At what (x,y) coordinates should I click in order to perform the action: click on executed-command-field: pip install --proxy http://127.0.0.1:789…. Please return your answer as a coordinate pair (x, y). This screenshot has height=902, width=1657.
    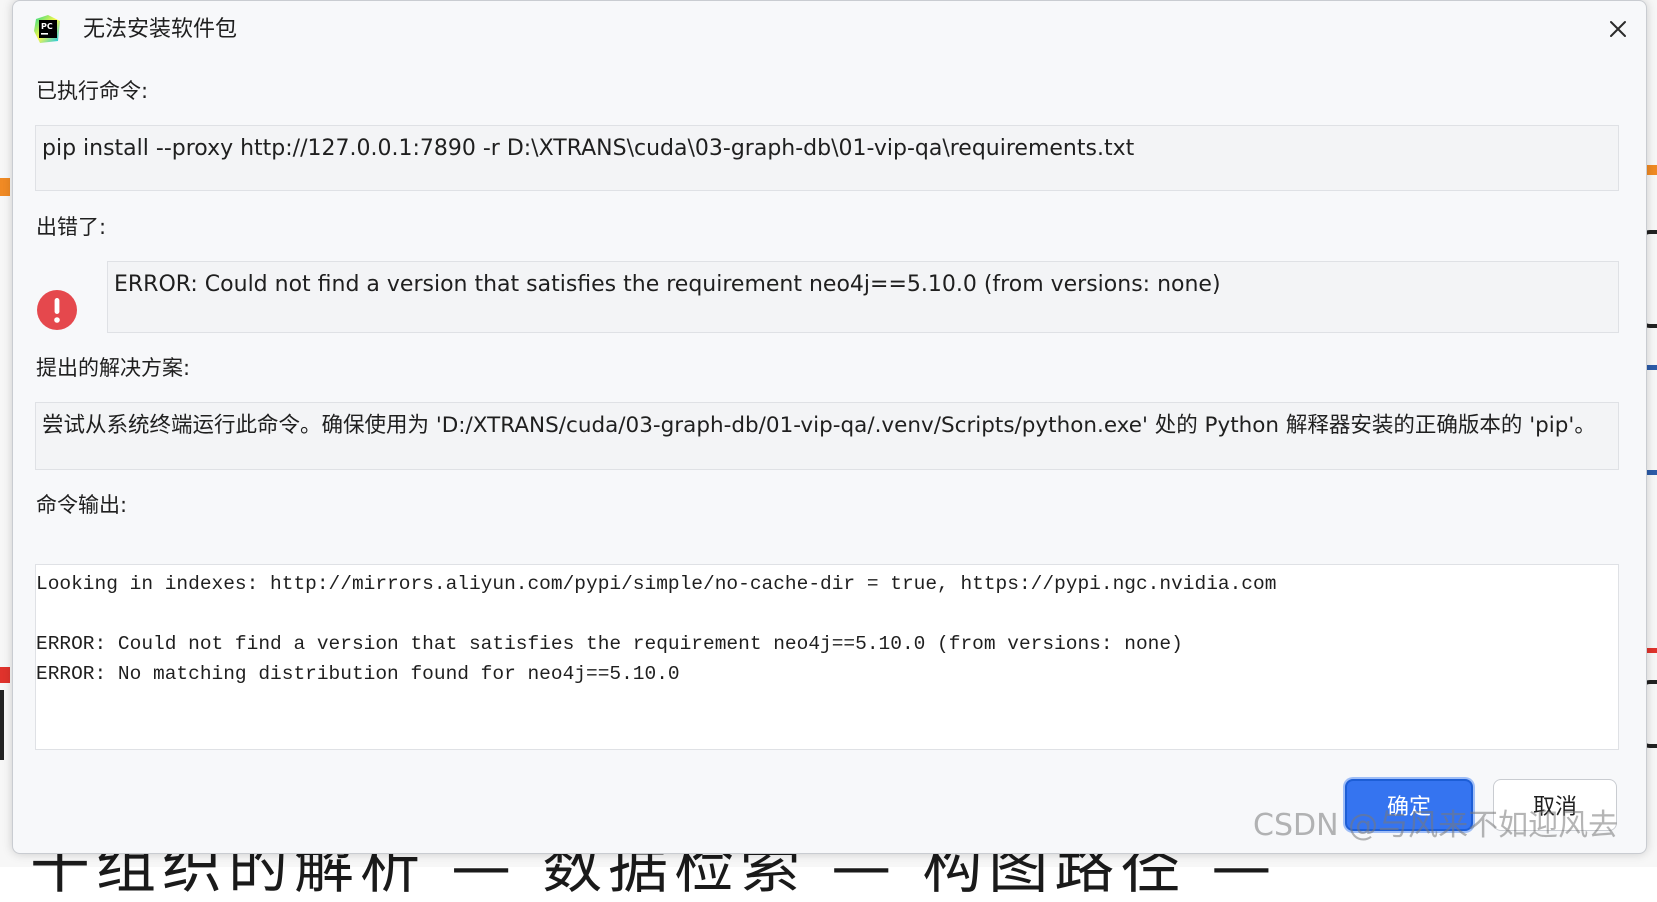
    Looking at the image, I should click on (827, 158).